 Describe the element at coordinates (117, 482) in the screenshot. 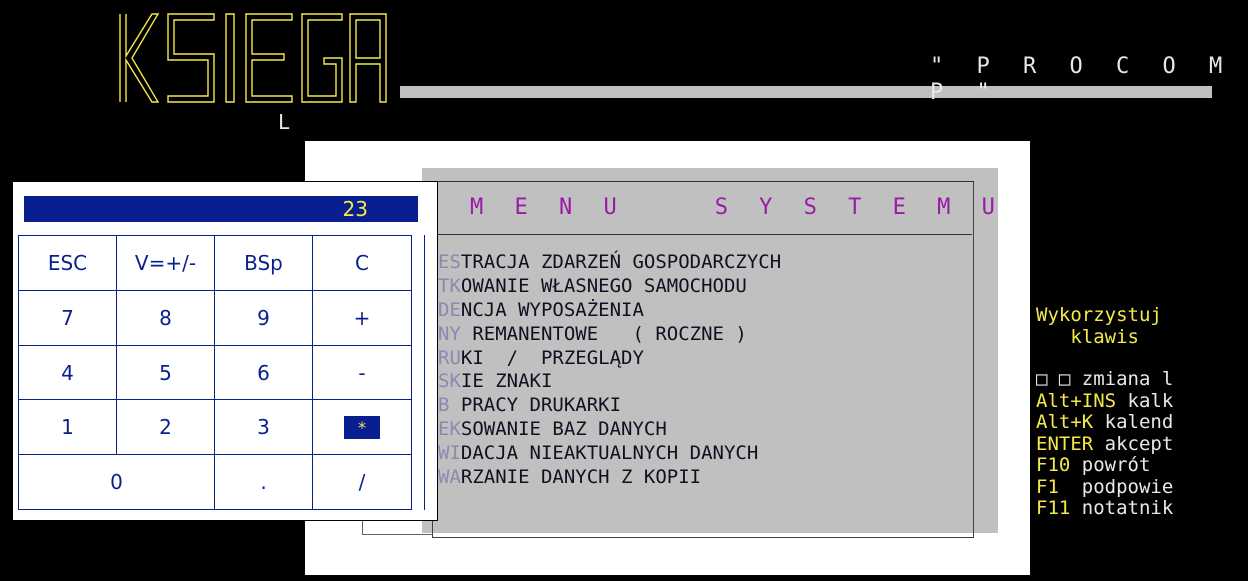

I see `calc-key-0: 0` at that location.